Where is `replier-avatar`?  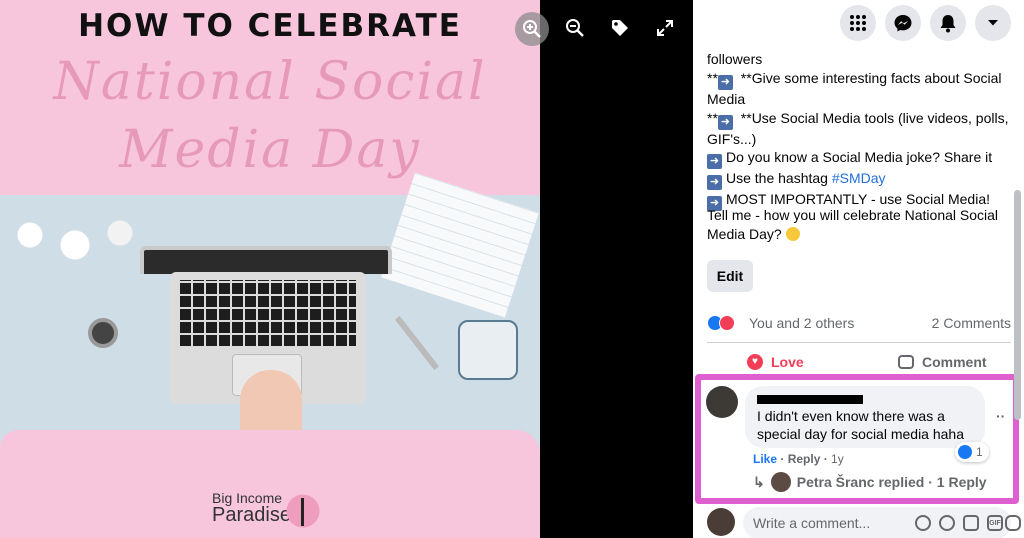 replier-avatar is located at coordinates (780, 482).